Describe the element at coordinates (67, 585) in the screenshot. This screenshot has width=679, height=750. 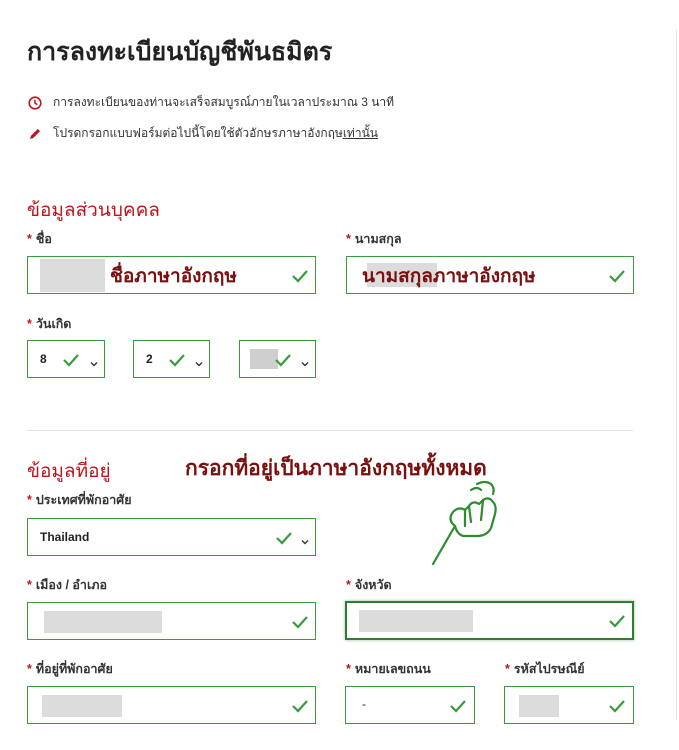
I see `city-label: * เมือง / อำเภอ` at that location.